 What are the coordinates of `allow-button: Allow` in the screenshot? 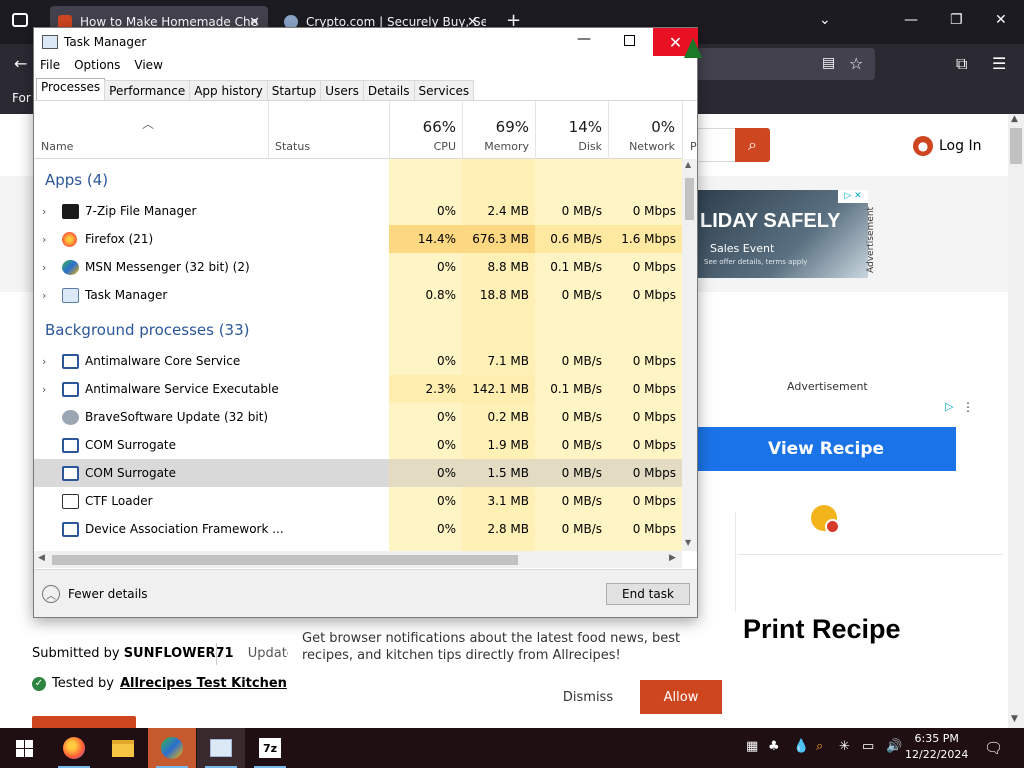 It's located at (681, 697).